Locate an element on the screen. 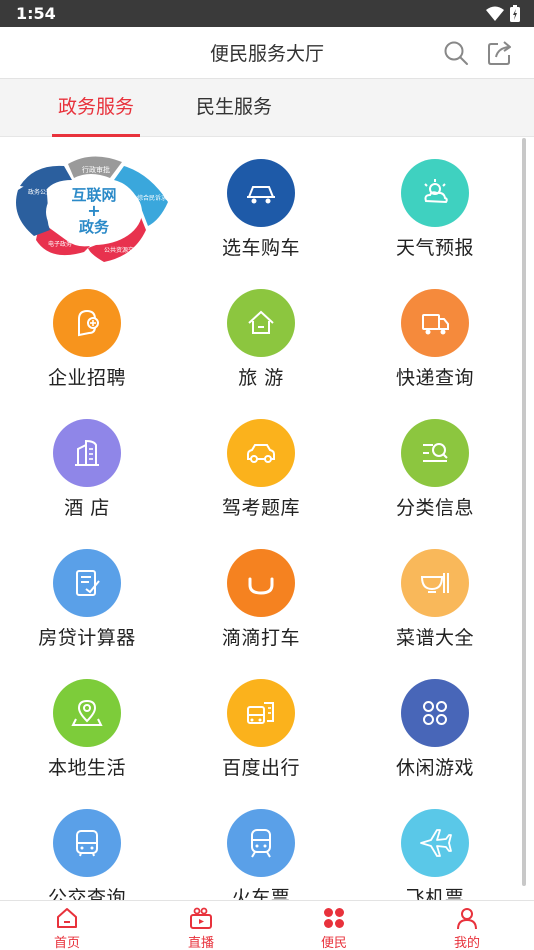 Image resolution: width=534 pixels, height=950 pixels. service-travel: 旅 游 is located at coordinates (261, 333).